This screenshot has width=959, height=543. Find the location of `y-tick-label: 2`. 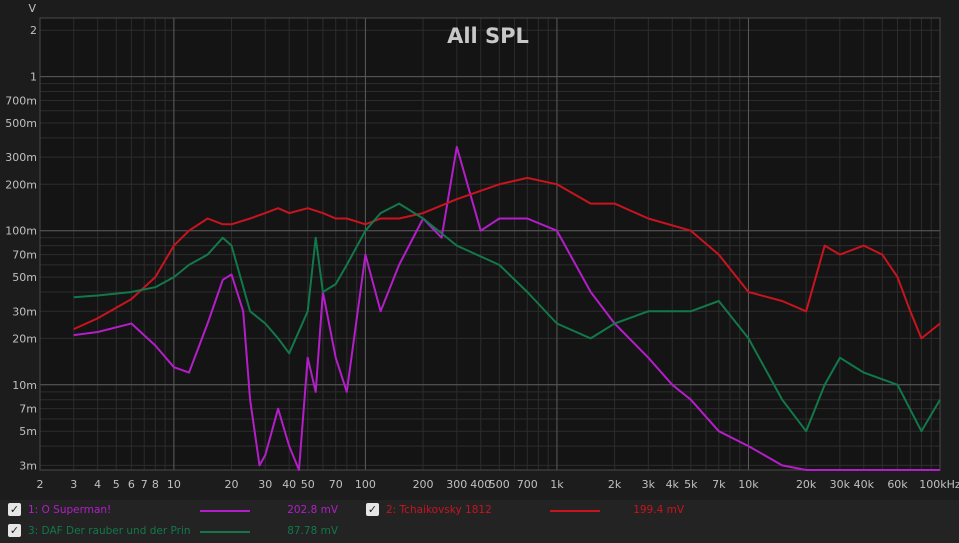

y-tick-label: 2 is located at coordinates (33, 30).